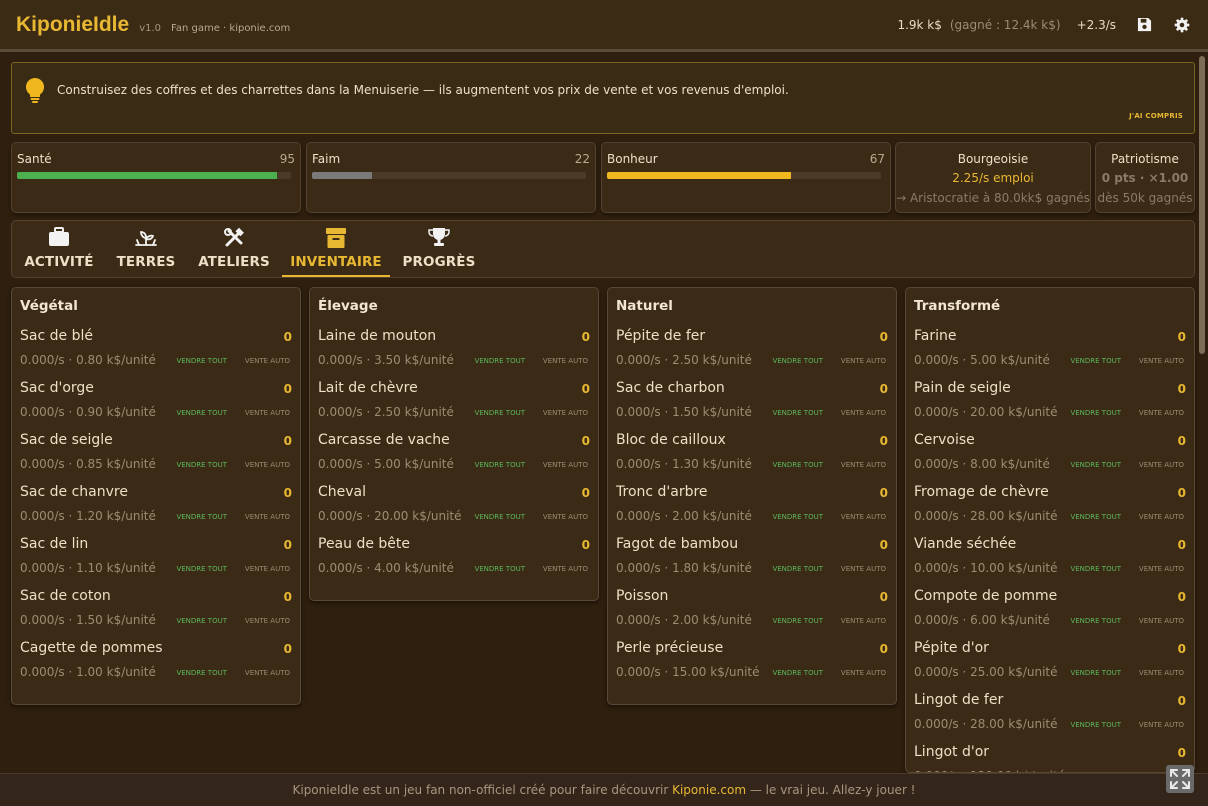 The height and width of the screenshot is (806, 1208). What do you see at coordinates (88, 568) in the screenshot?
I see `item-rate: 0.000/s · 1.10 k$/unité` at bounding box center [88, 568].